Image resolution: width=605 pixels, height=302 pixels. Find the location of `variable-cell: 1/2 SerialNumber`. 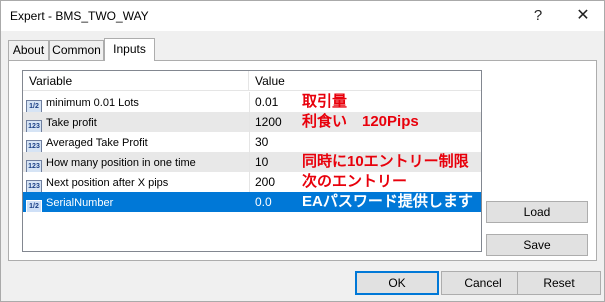

variable-cell: 1/2 SerialNumber is located at coordinates (137, 202).